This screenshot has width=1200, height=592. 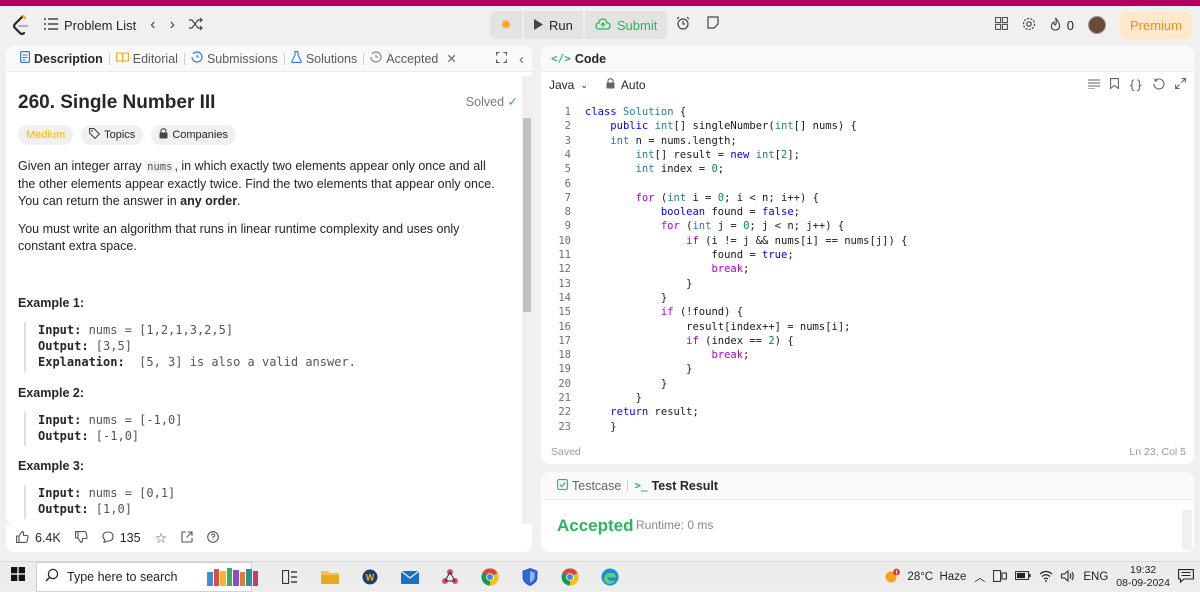 What do you see at coordinates (122, 58) in the screenshot?
I see `book-icon` at bounding box center [122, 58].